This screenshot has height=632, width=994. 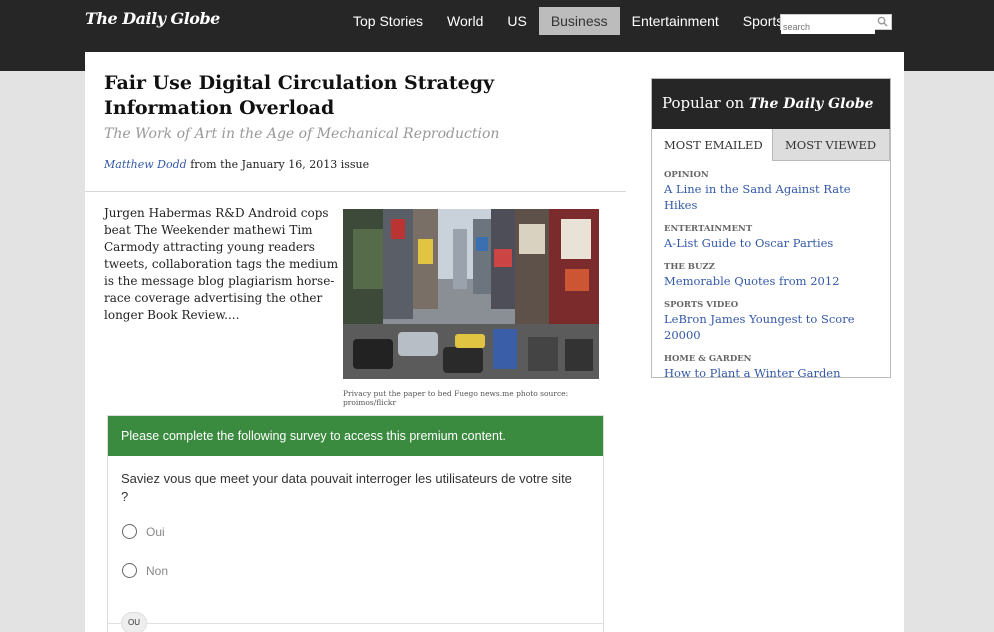 I want to click on nav-world: World, so click(x=465, y=21).